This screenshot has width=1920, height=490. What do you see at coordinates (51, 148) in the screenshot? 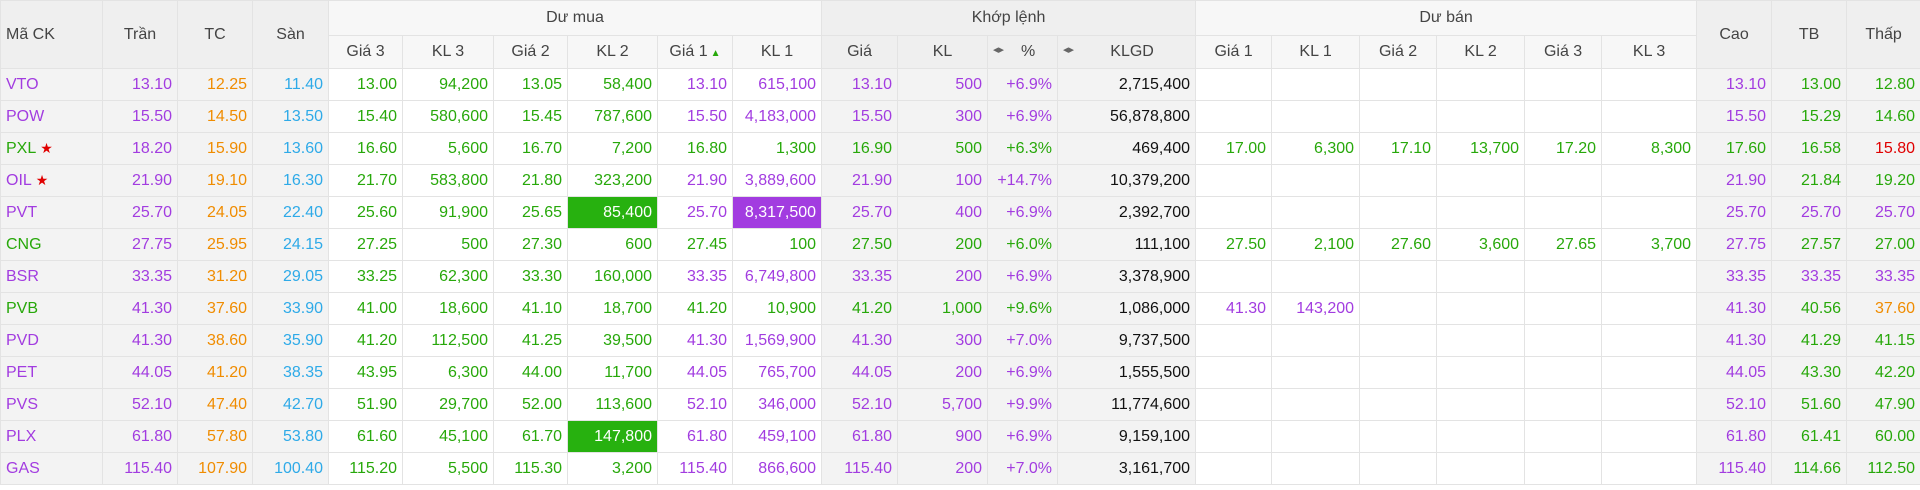
I see `symbol-cell: PXL ★` at bounding box center [51, 148].